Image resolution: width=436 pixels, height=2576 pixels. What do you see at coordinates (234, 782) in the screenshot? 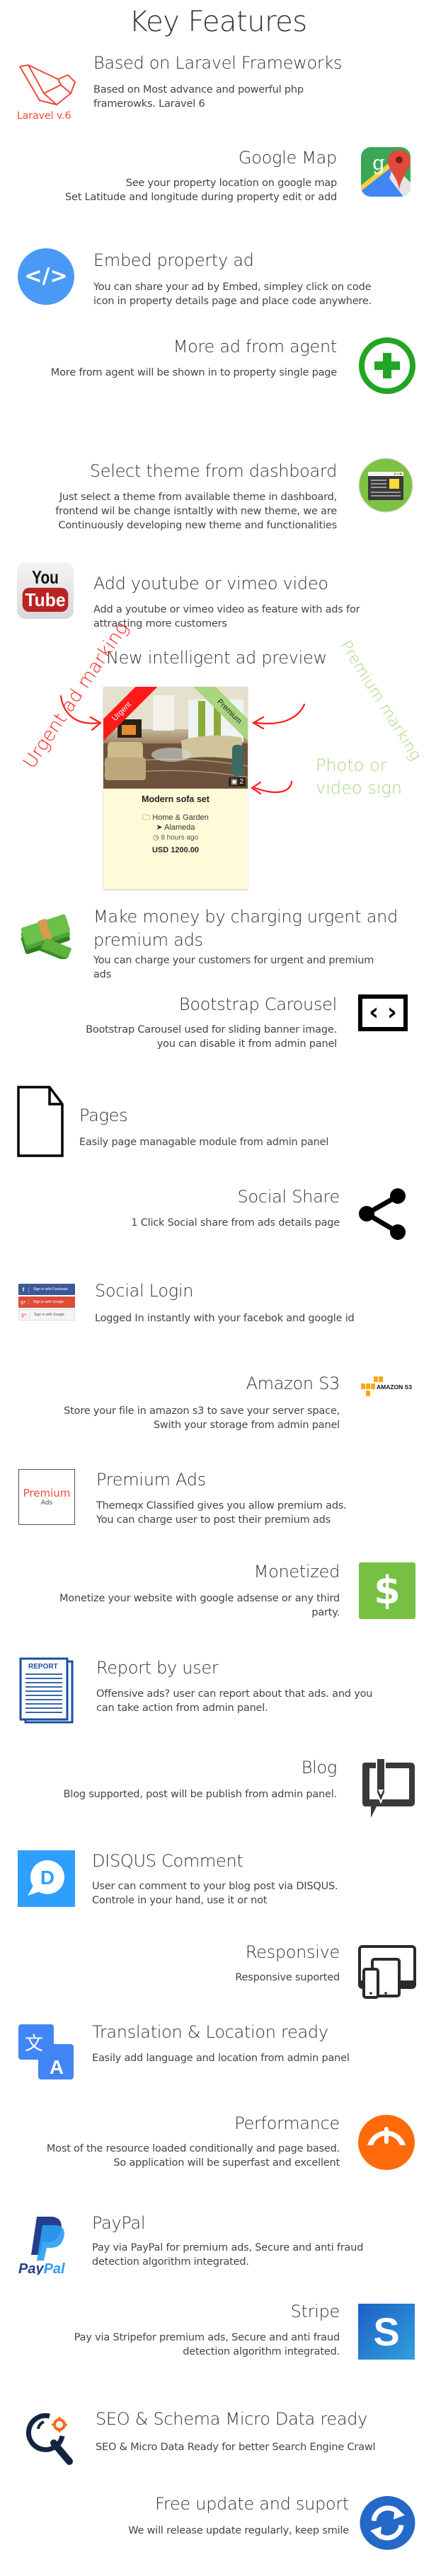
I see `image-icon: ▣` at bounding box center [234, 782].